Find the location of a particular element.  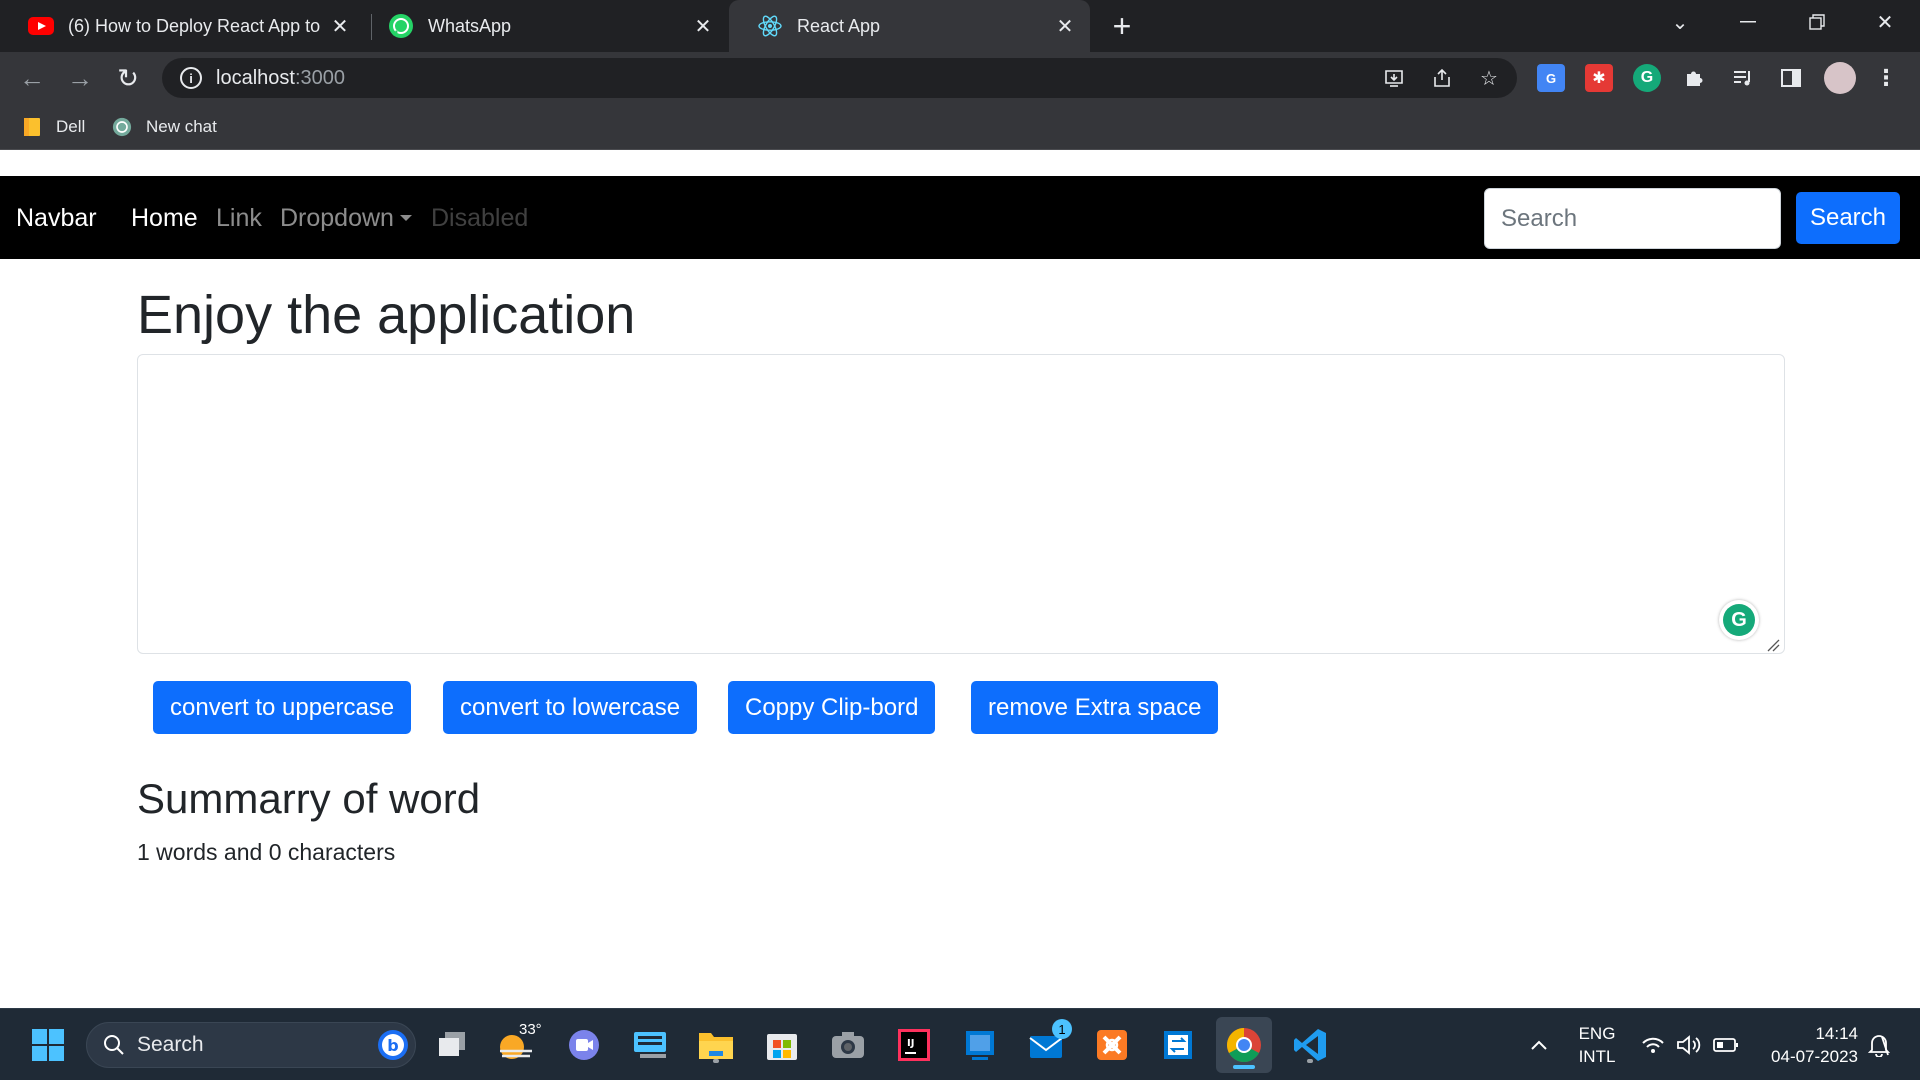

bookmark-dell: Dell is located at coordinates (53, 127).